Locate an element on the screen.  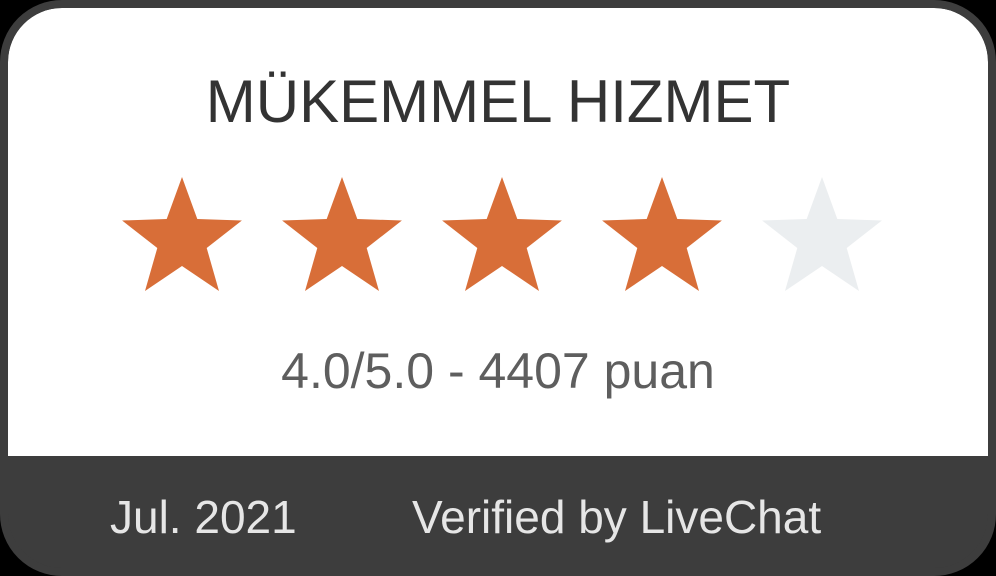
star-icon-empty is located at coordinates (822, 234).